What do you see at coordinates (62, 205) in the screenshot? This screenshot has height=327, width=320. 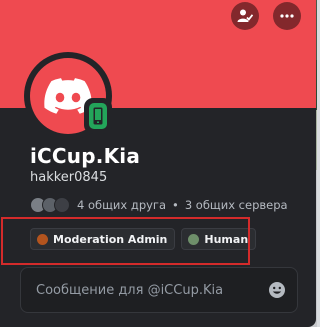 I see `mutual-avatar` at bounding box center [62, 205].